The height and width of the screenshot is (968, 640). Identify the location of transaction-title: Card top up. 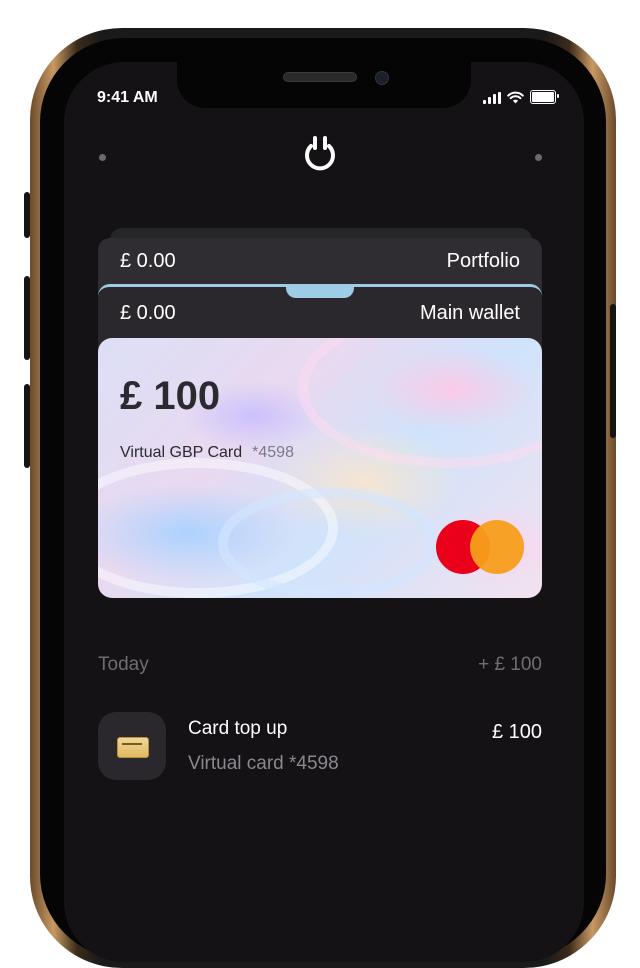
(238, 728).